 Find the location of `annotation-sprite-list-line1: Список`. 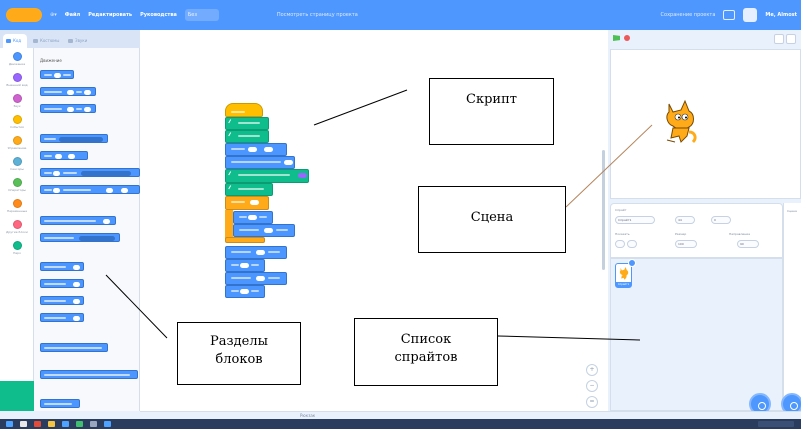

annotation-sprite-list-line1: Список is located at coordinates (426, 339).